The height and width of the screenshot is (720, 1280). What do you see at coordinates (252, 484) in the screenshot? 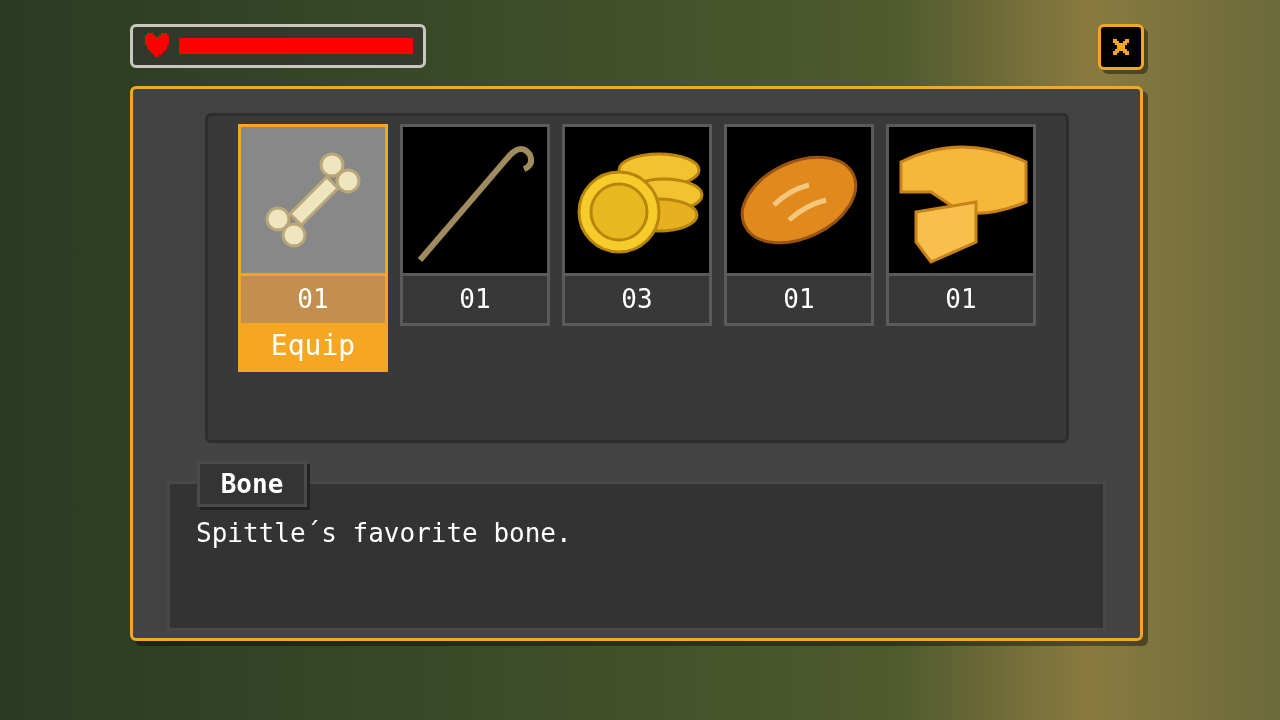
I see `item-name: Bone` at bounding box center [252, 484].